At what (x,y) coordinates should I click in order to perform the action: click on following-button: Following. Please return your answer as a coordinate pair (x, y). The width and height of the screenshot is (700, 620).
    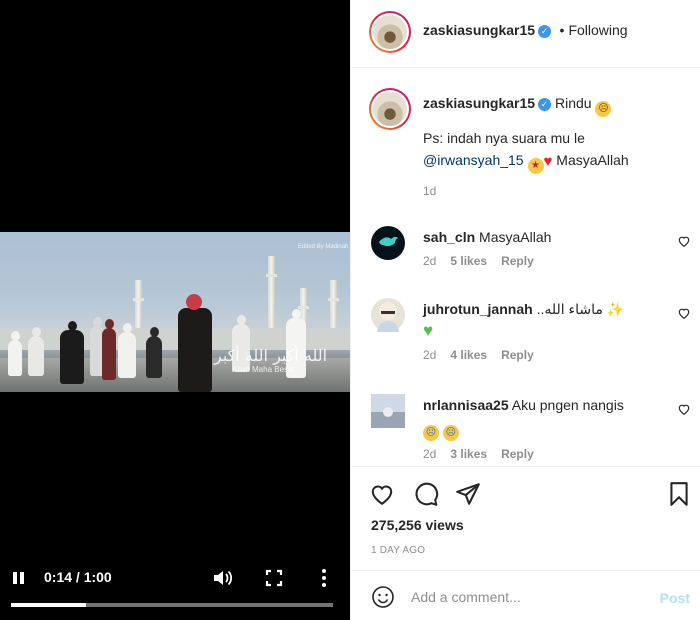
    Looking at the image, I should click on (597, 30).